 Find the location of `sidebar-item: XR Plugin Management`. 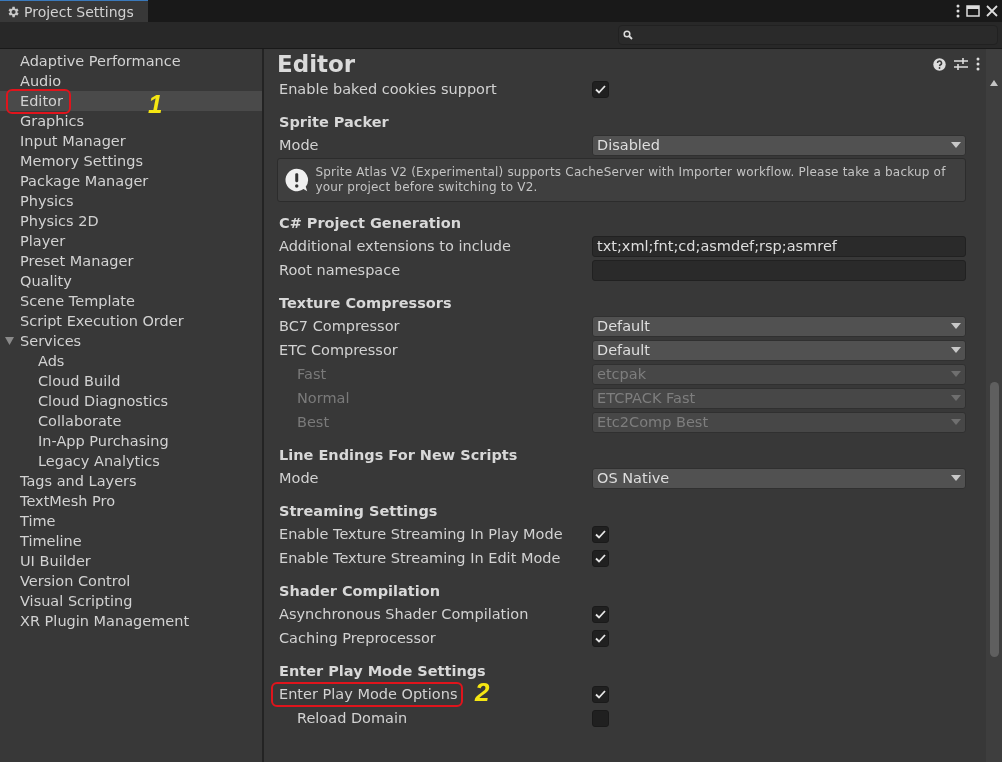

sidebar-item: XR Plugin Management is located at coordinates (131, 621).